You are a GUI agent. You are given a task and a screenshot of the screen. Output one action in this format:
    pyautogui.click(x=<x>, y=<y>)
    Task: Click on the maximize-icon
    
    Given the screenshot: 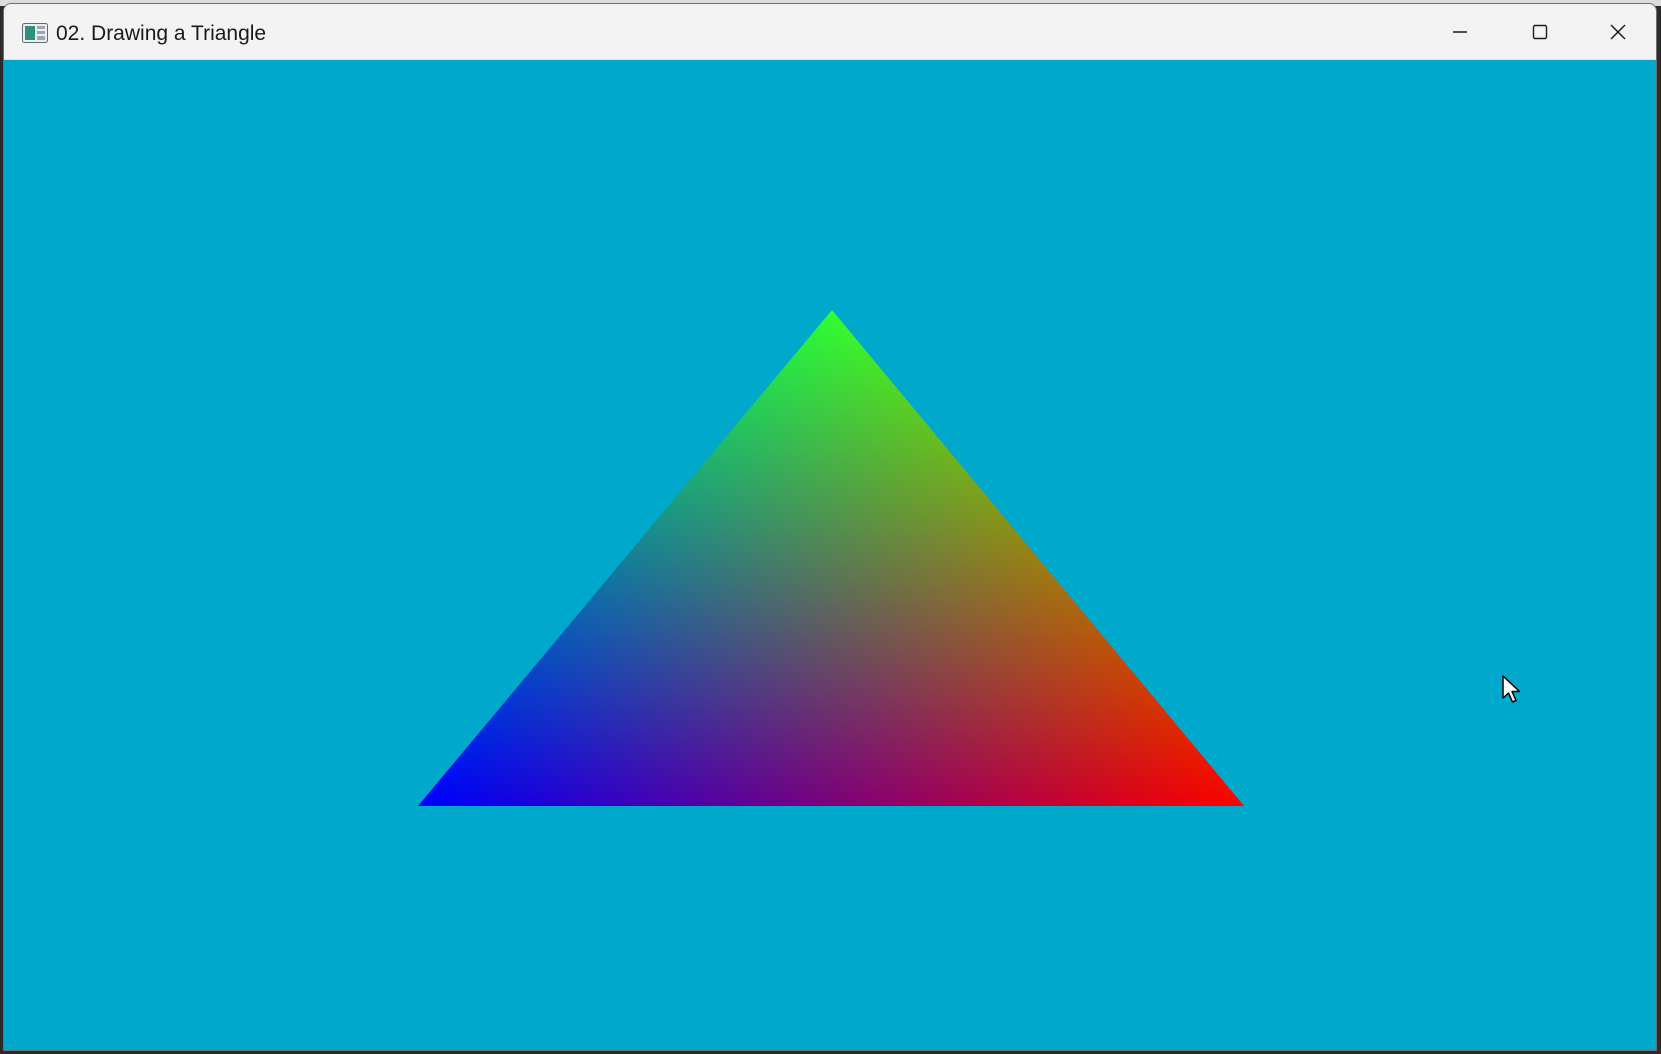 What is the action you would take?
    pyautogui.click(x=1540, y=32)
    